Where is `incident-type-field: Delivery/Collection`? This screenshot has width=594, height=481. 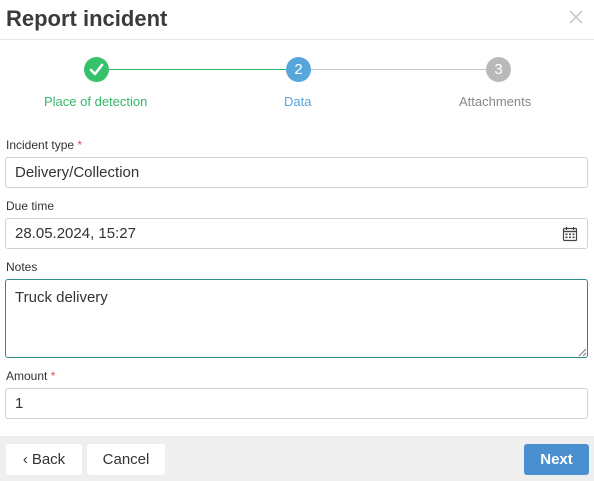 incident-type-field: Delivery/Collection is located at coordinates (296, 172).